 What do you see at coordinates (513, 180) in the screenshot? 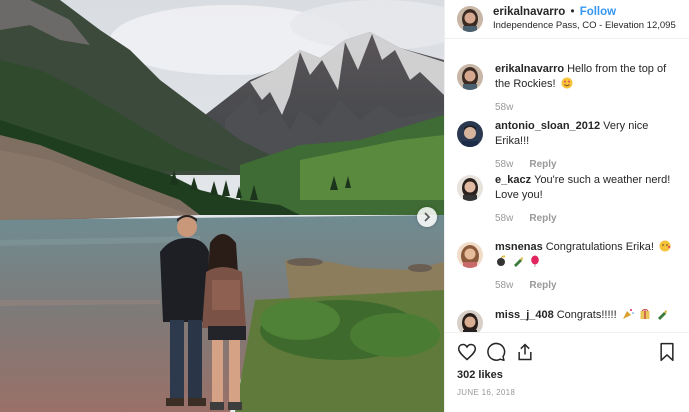
I see `comment-username: e_kacz` at bounding box center [513, 180].